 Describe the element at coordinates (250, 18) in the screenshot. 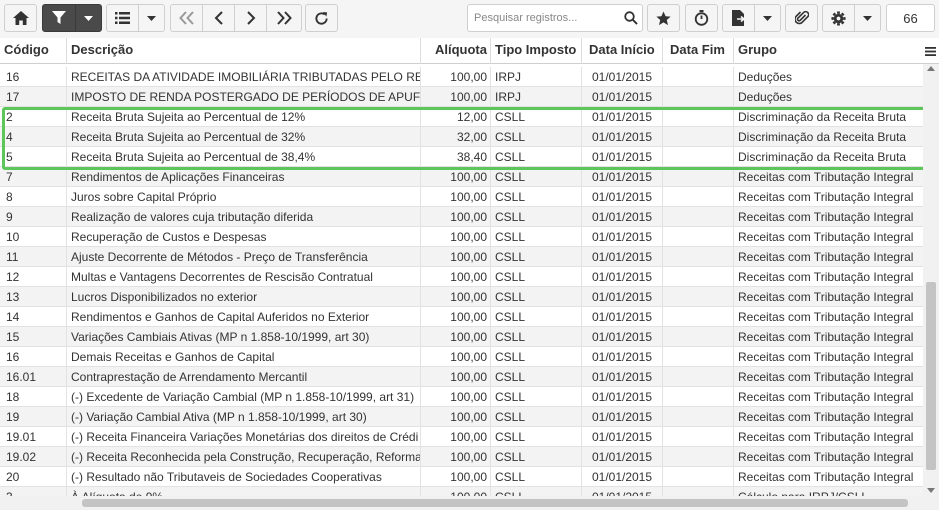

I see `next-page-button` at that location.